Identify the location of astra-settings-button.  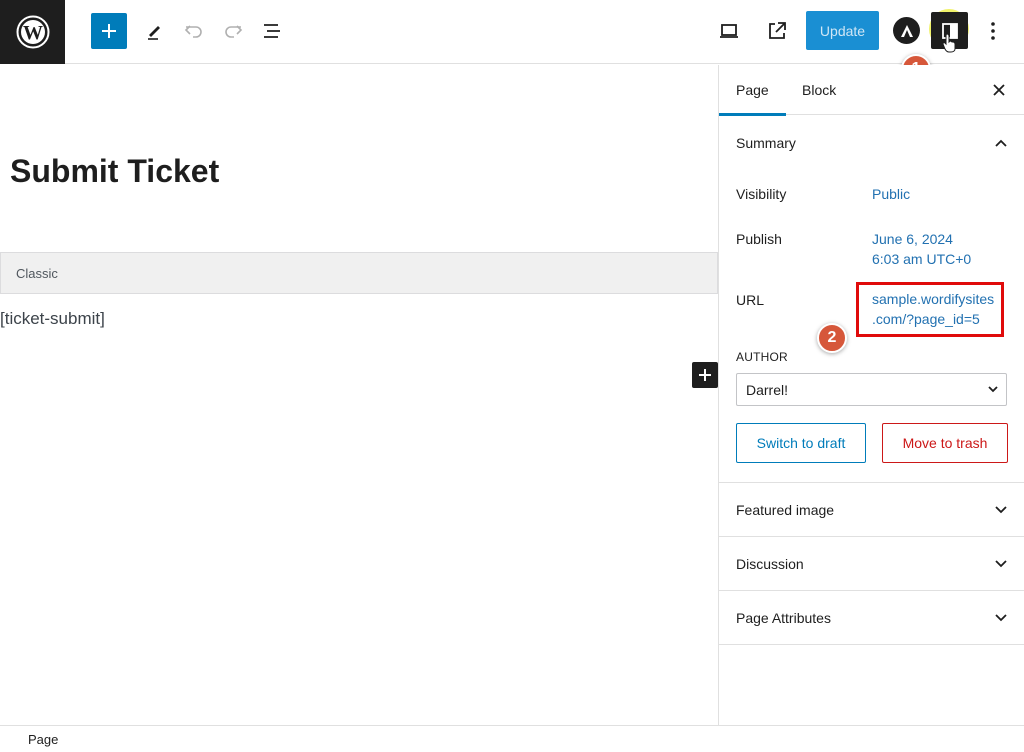
(906, 30).